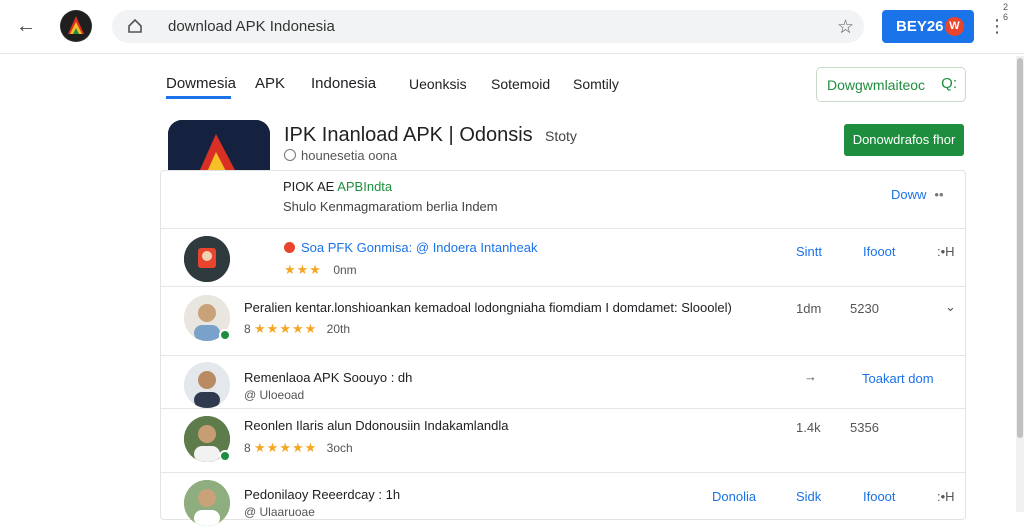  I want to click on tab-apk: APK, so click(270, 83).